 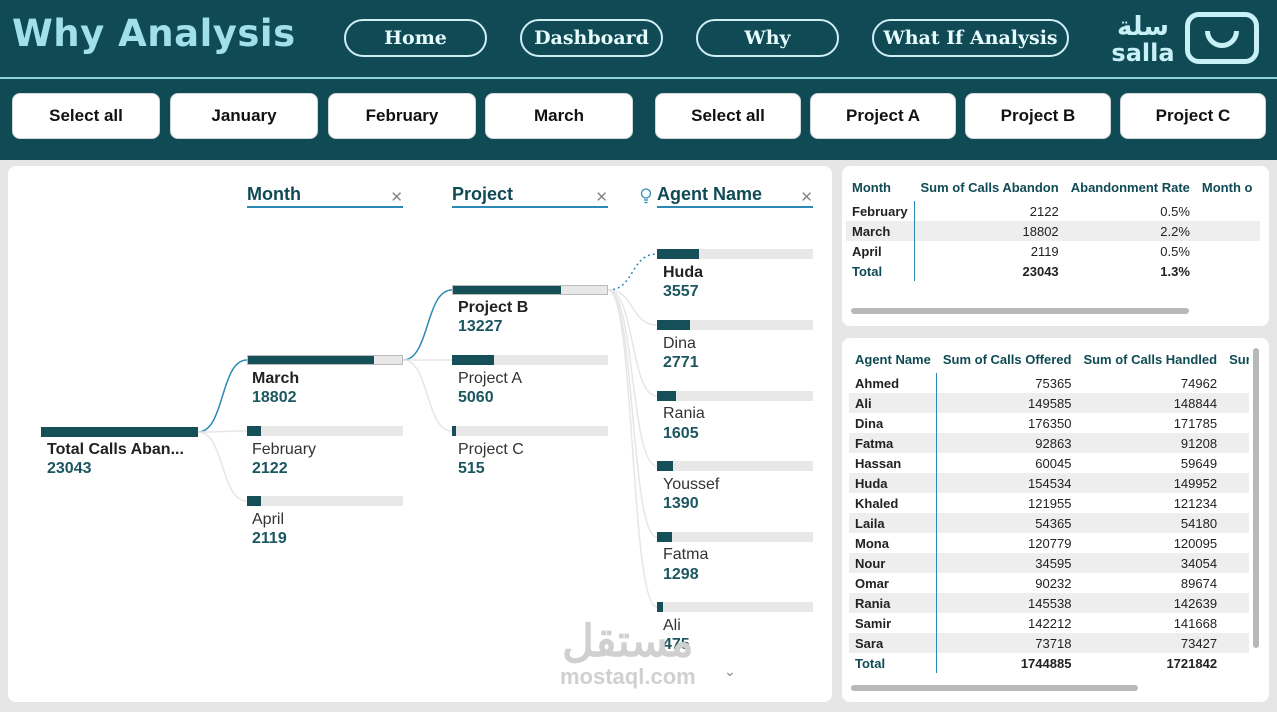 I want to click on project-slicer-a: Project A, so click(x=883, y=116).